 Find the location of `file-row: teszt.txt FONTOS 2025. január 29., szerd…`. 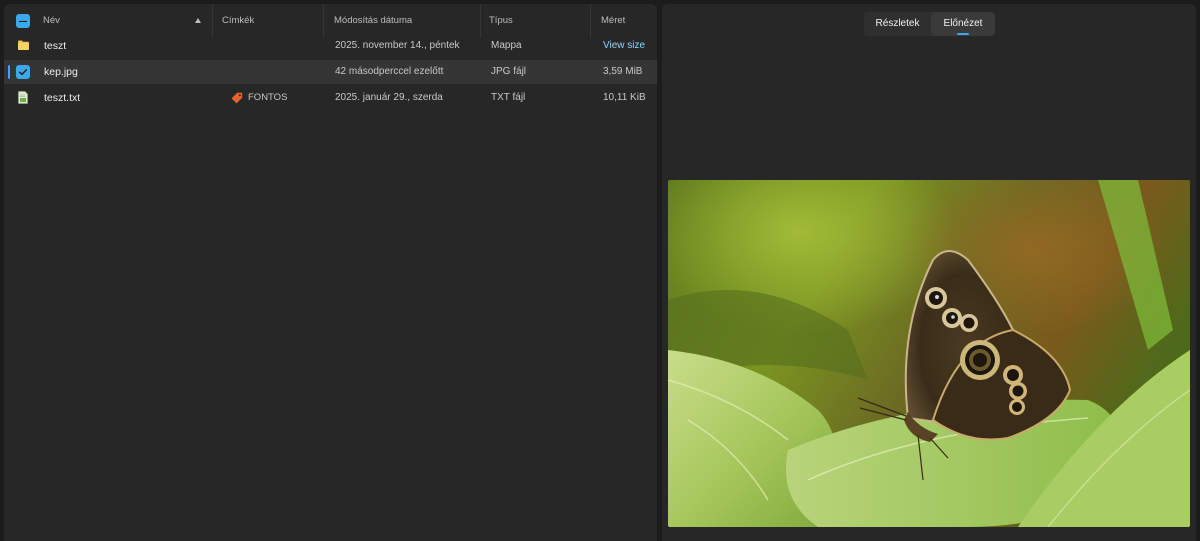

file-row: teszt.txt FONTOS 2025. január 29., szerd… is located at coordinates (330, 98).